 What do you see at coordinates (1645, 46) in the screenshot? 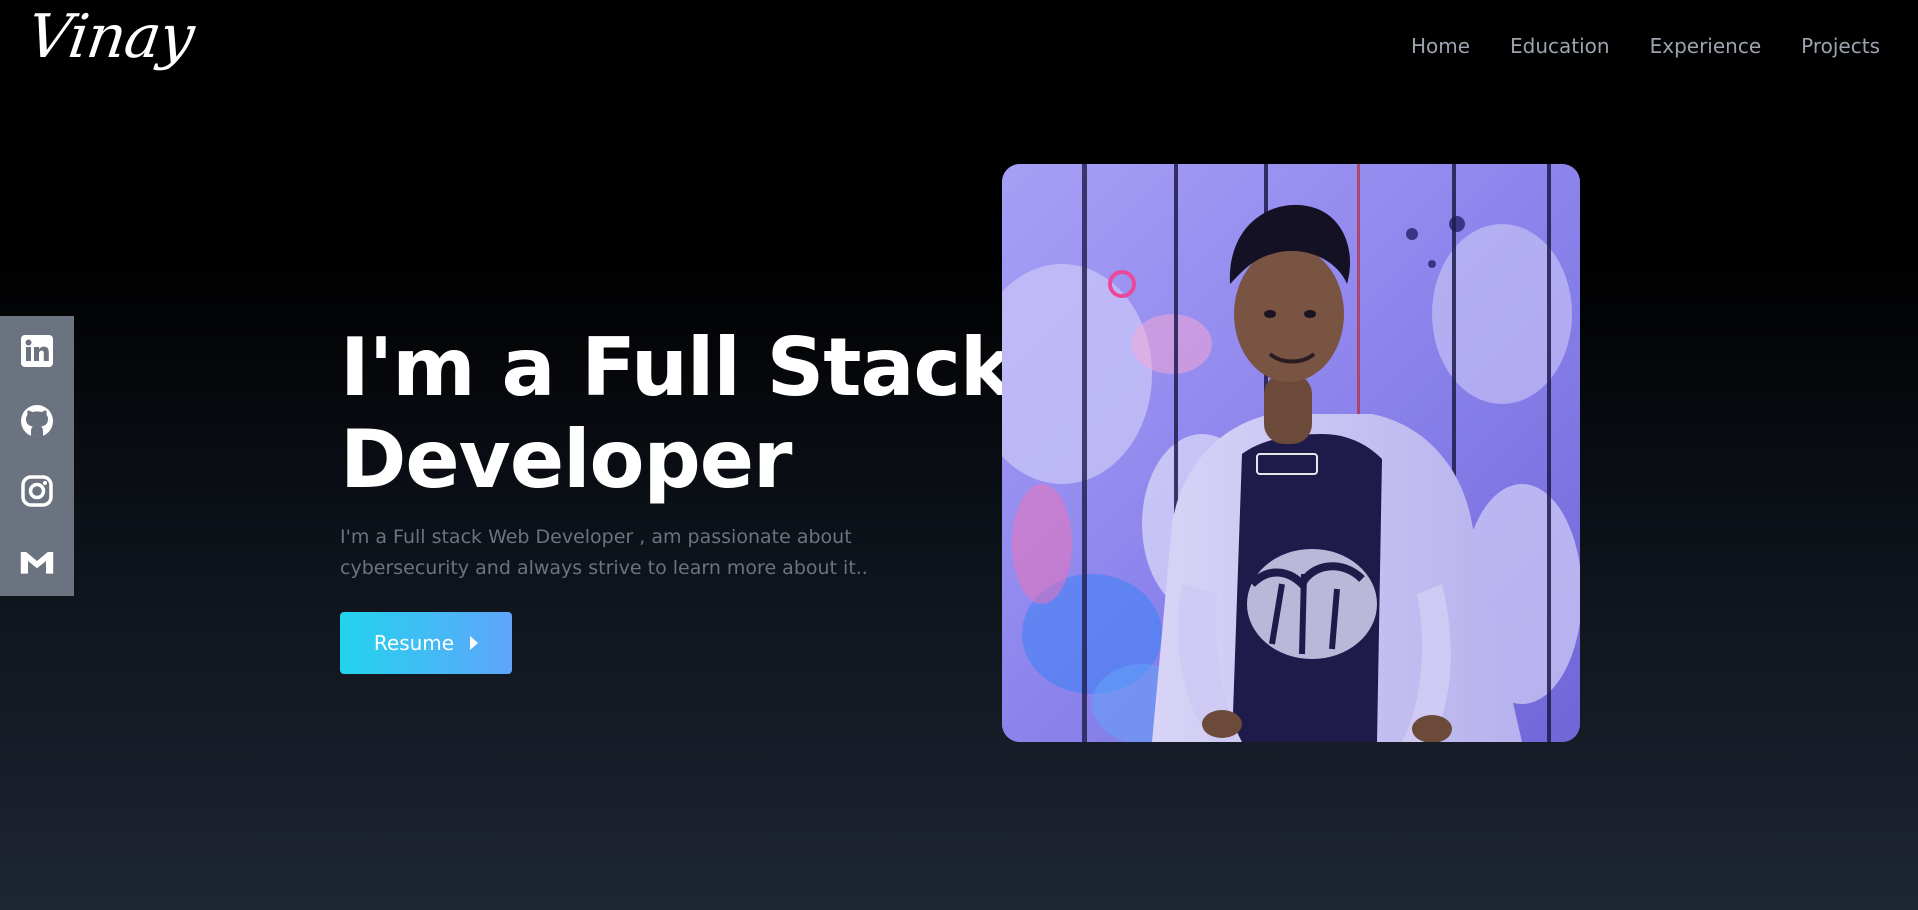
I see `top-nav: Home Education Experience Projects` at bounding box center [1645, 46].